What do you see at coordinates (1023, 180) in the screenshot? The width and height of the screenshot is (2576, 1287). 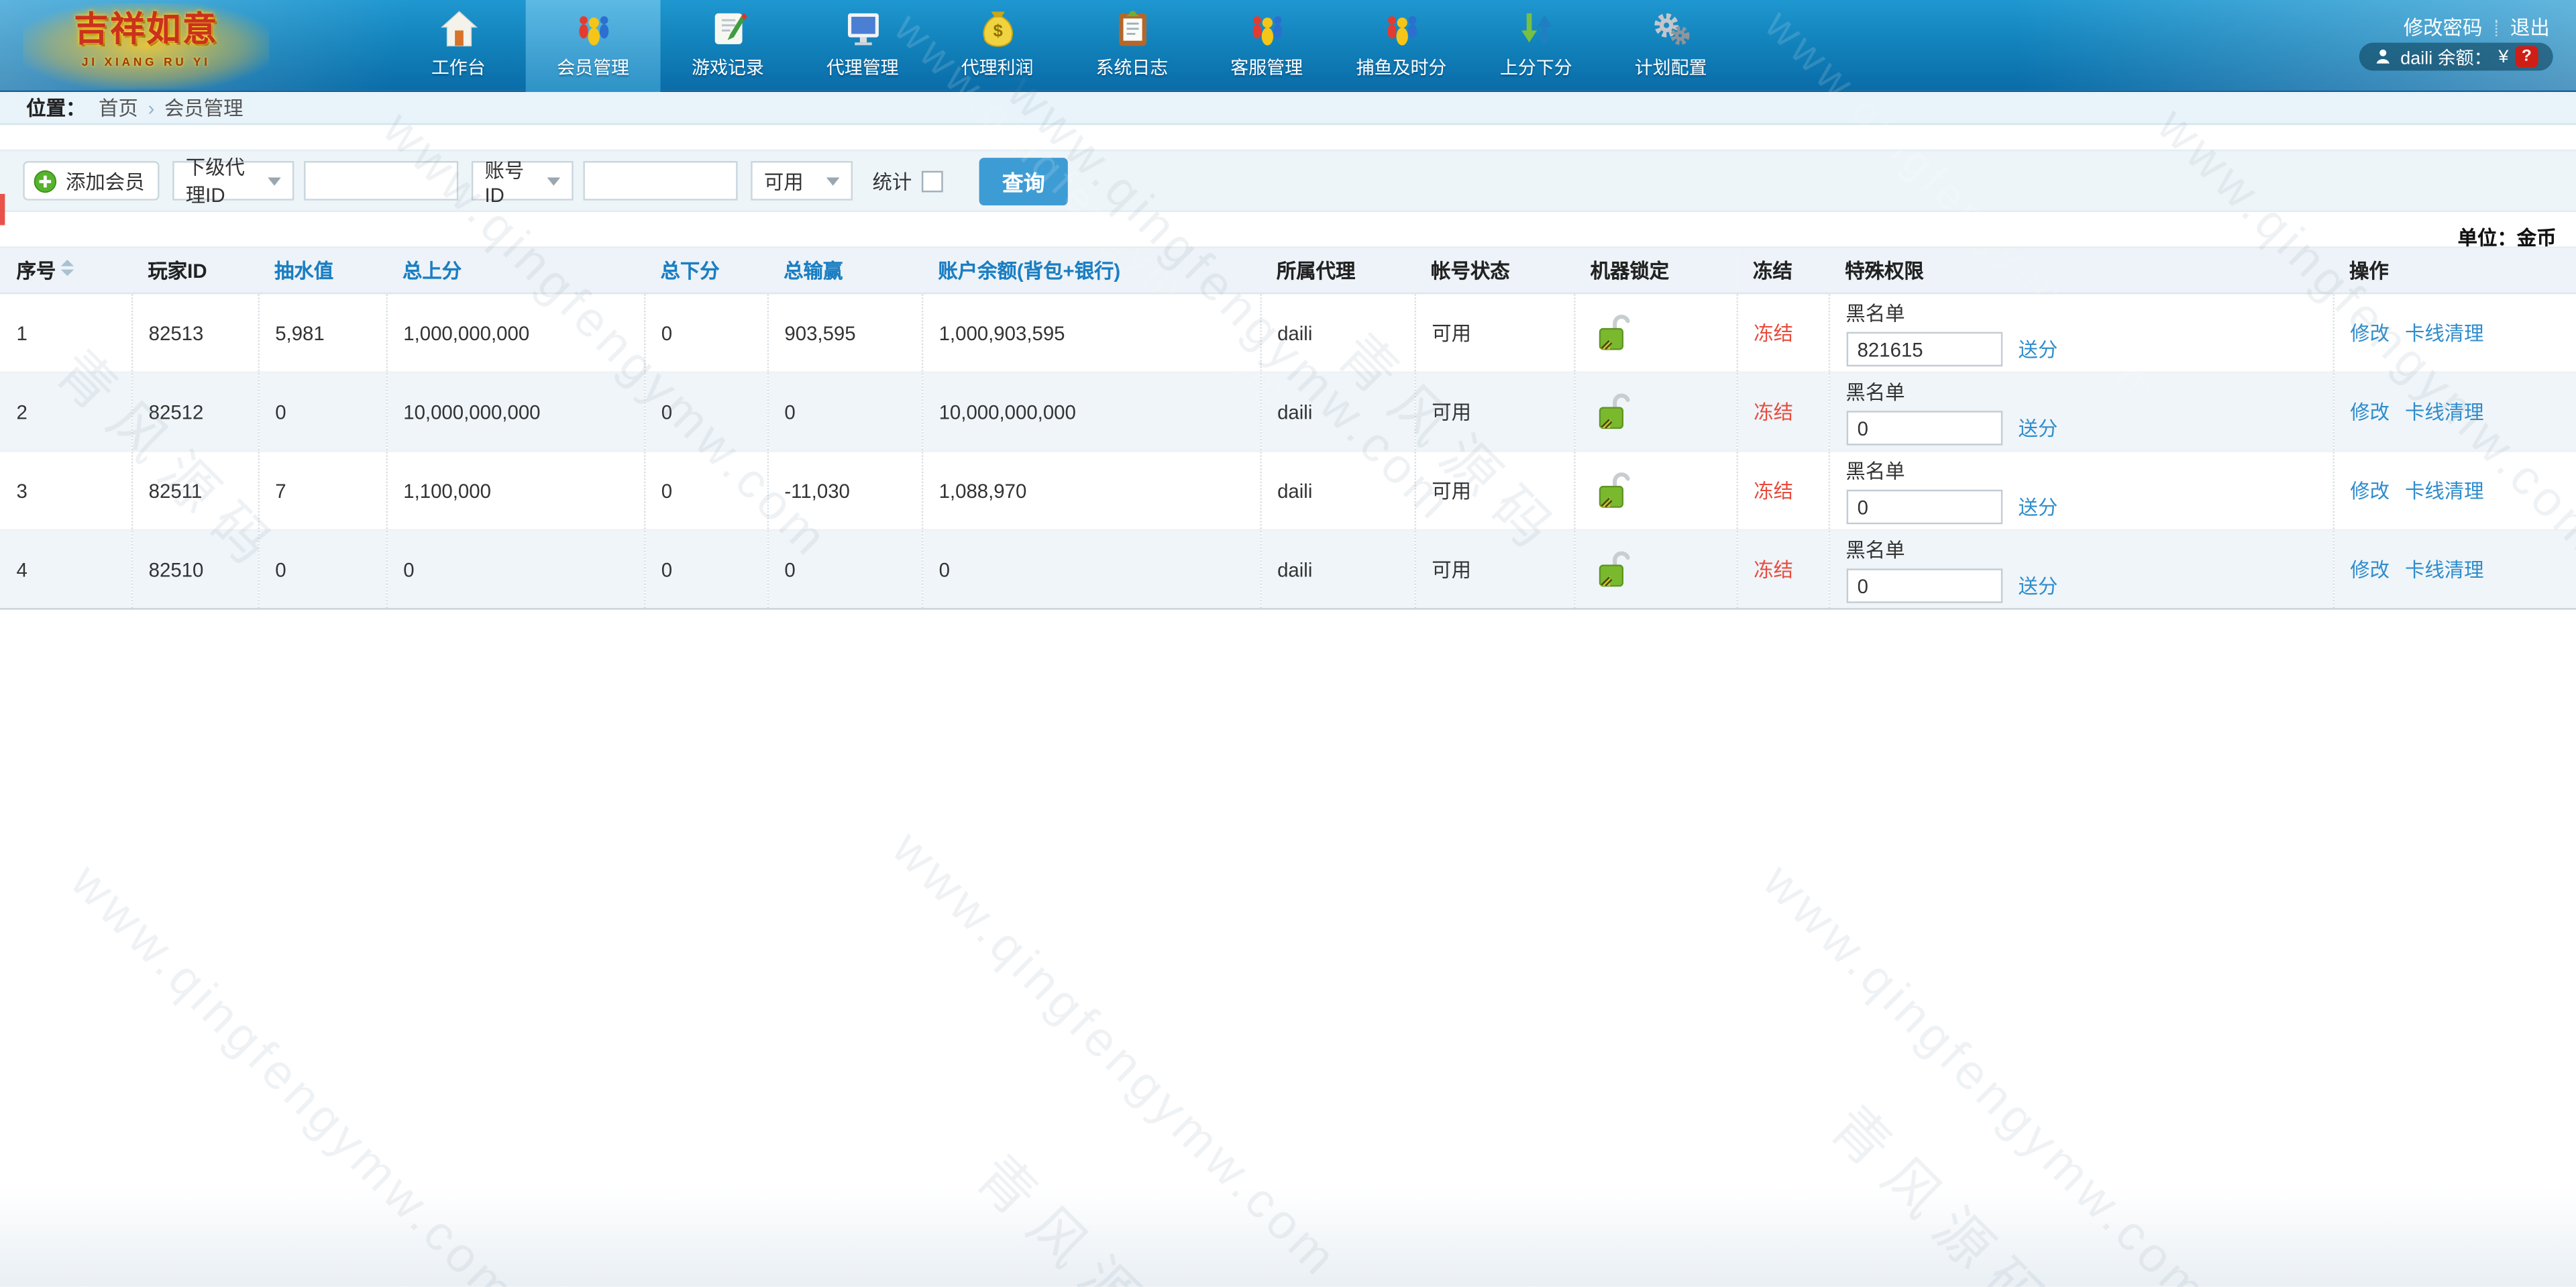 I see `search-button: 查询` at bounding box center [1023, 180].